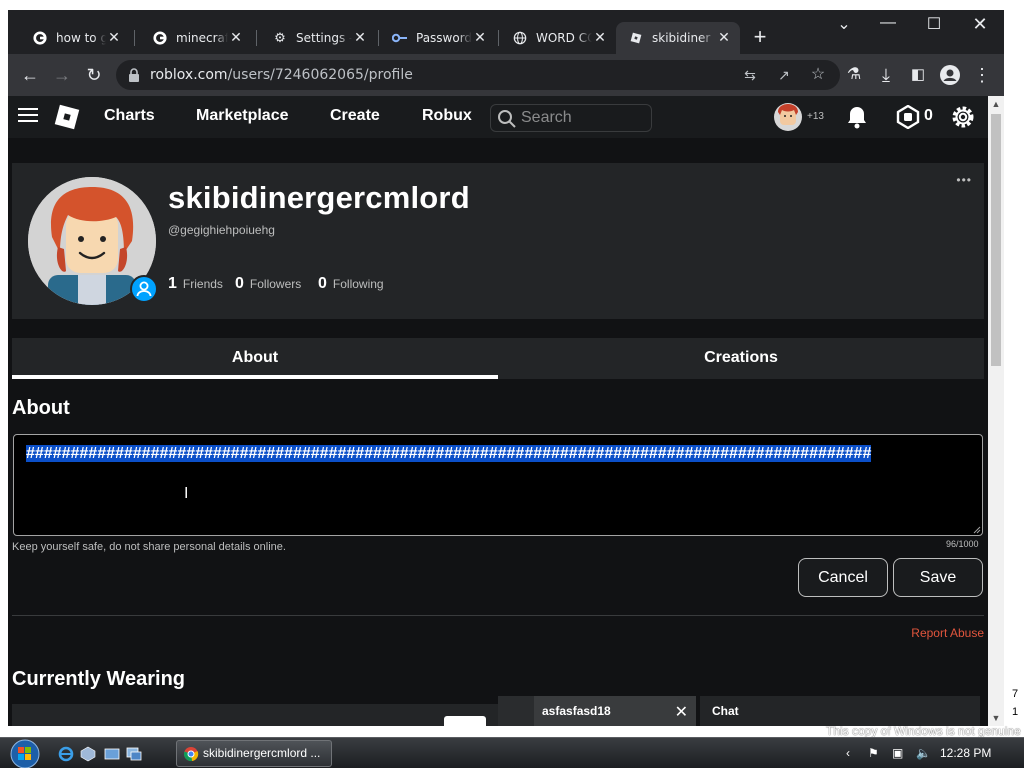  What do you see at coordinates (760, 38) in the screenshot?
I see `new-tab-button: +` at bounding box center [760, 38].